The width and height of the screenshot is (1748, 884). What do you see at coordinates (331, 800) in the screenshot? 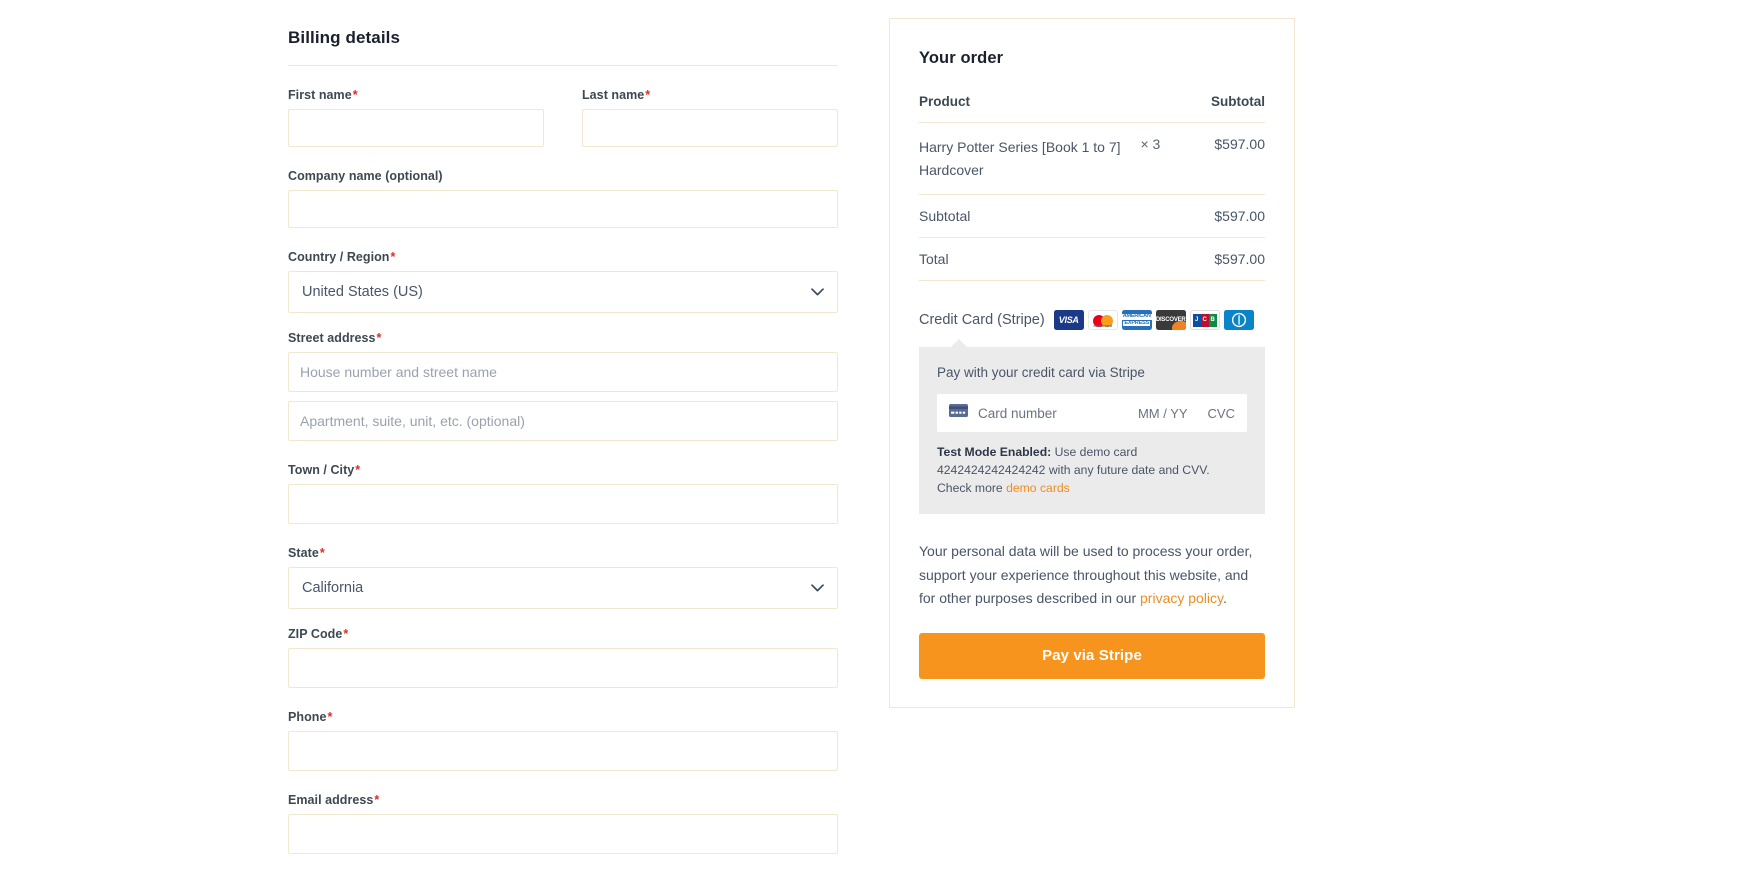
I see `email-label-text: Email address` at bounding box center [331, 800].